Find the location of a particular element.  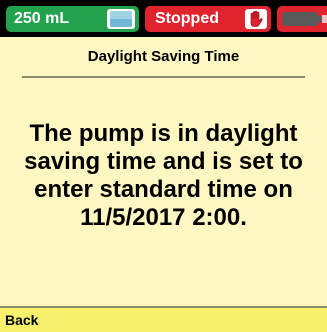

battery-cell is located at coordinates (300, 19).